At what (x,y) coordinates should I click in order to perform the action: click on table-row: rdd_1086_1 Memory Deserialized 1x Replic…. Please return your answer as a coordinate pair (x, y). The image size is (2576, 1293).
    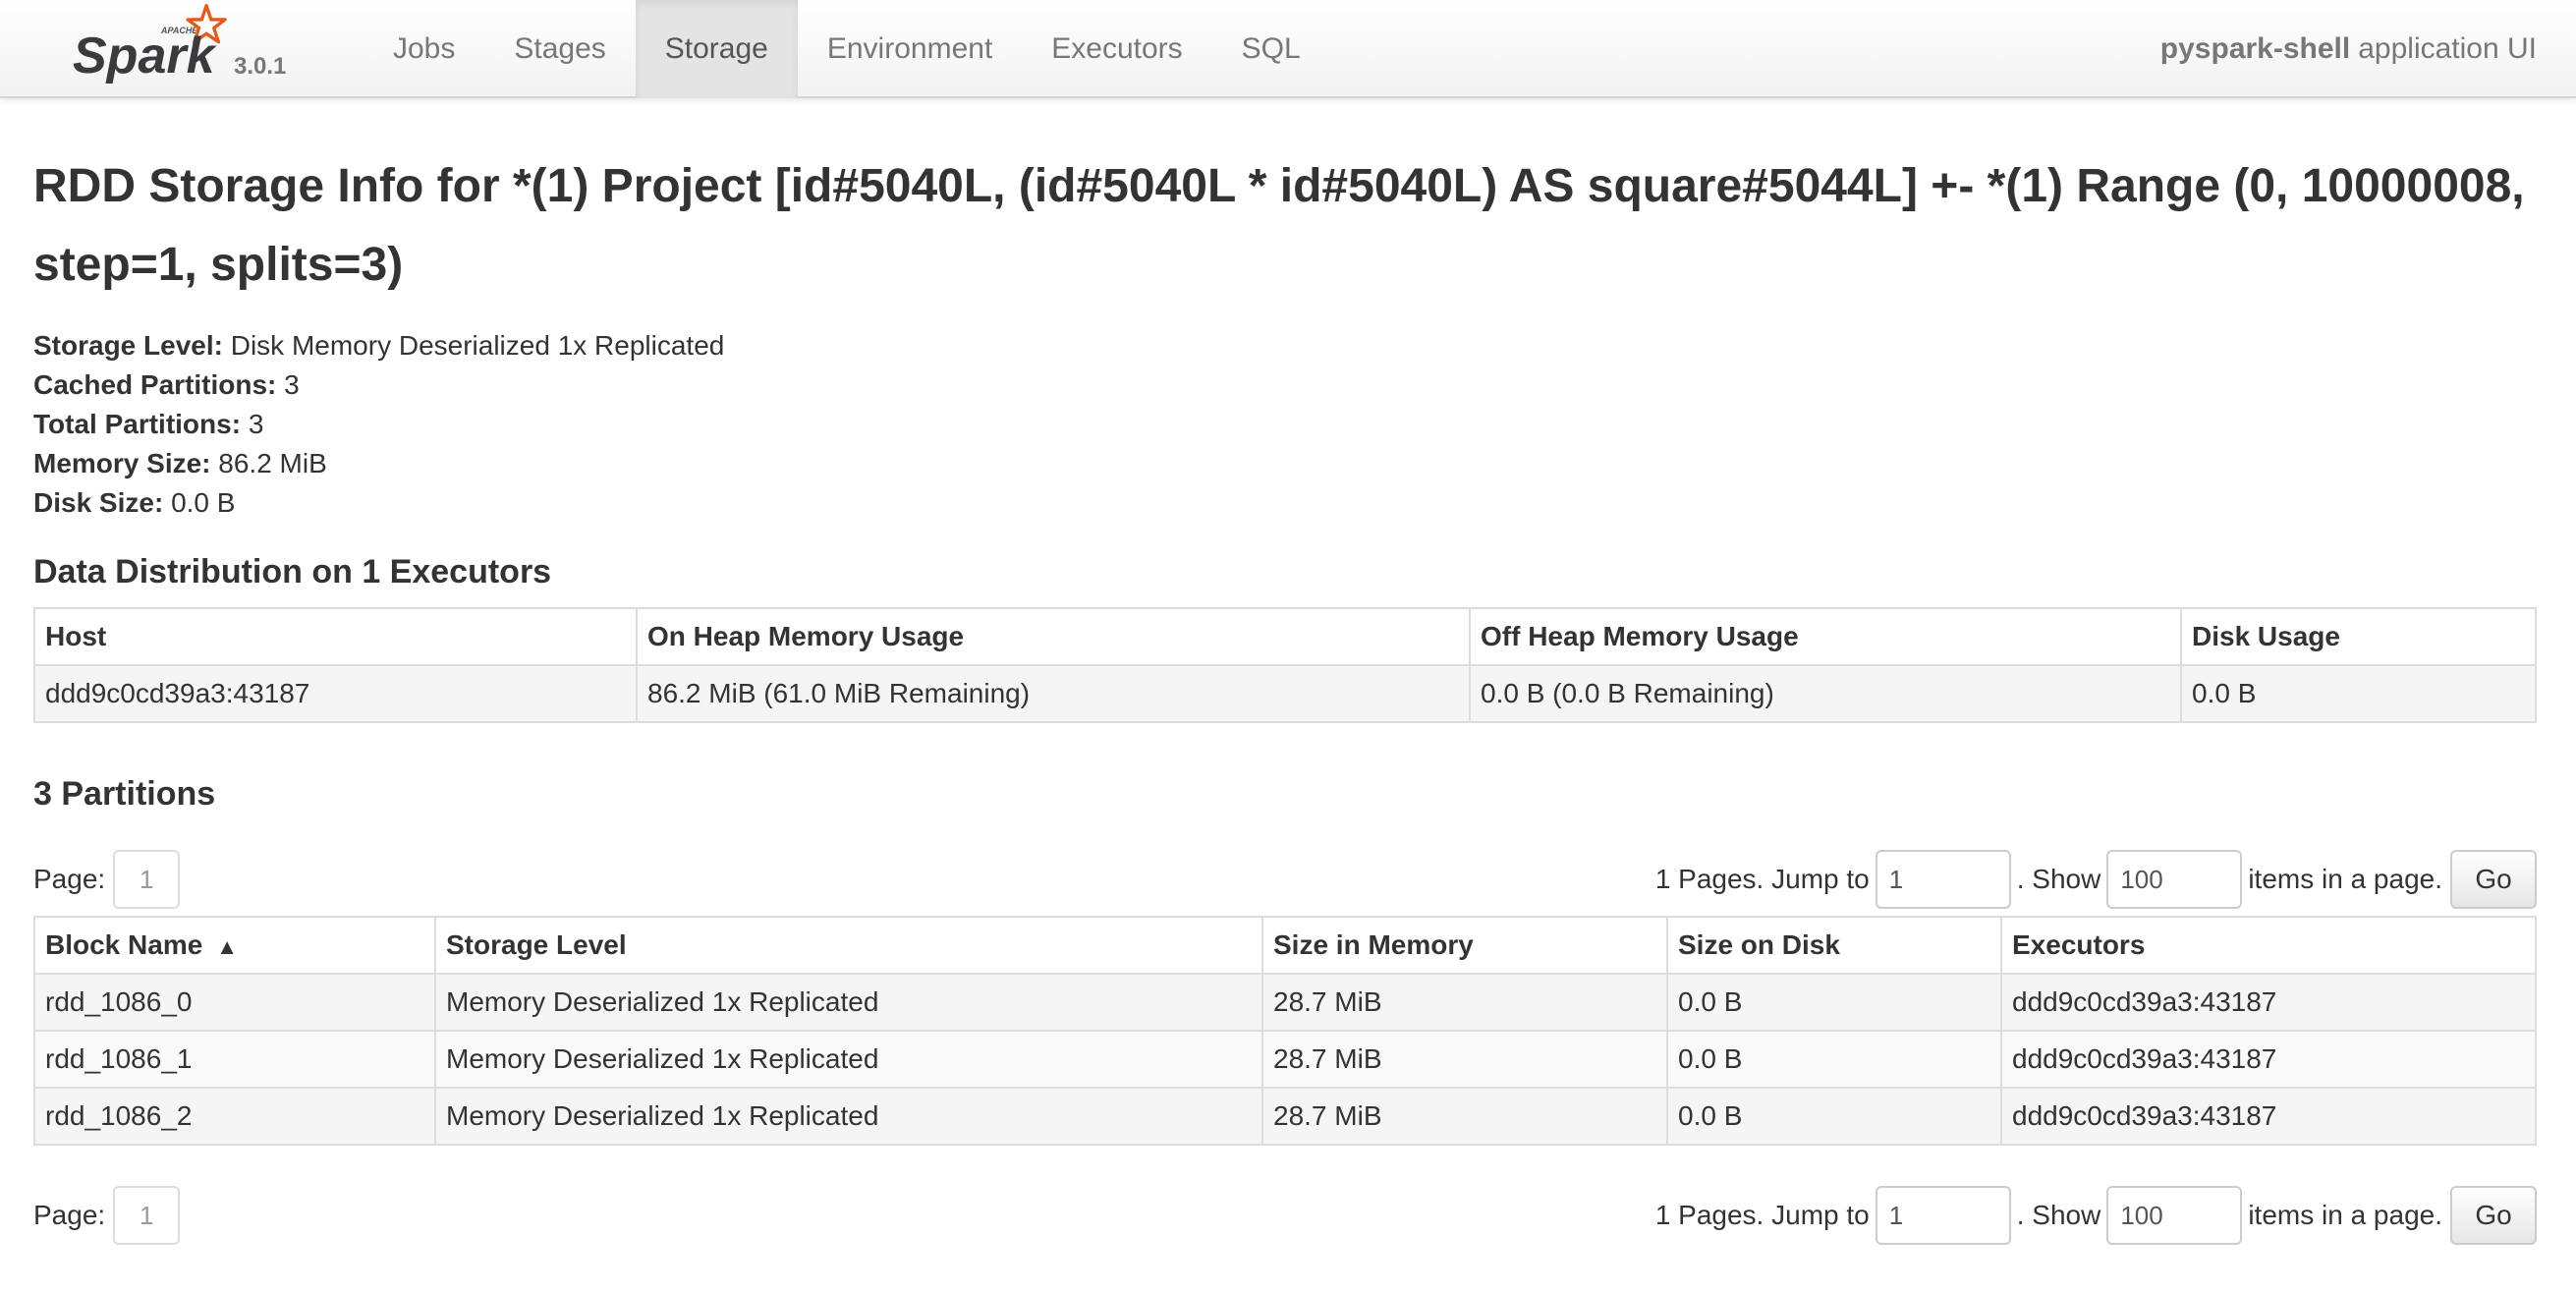
    Looking at the image, I should click on (1285, 1059).